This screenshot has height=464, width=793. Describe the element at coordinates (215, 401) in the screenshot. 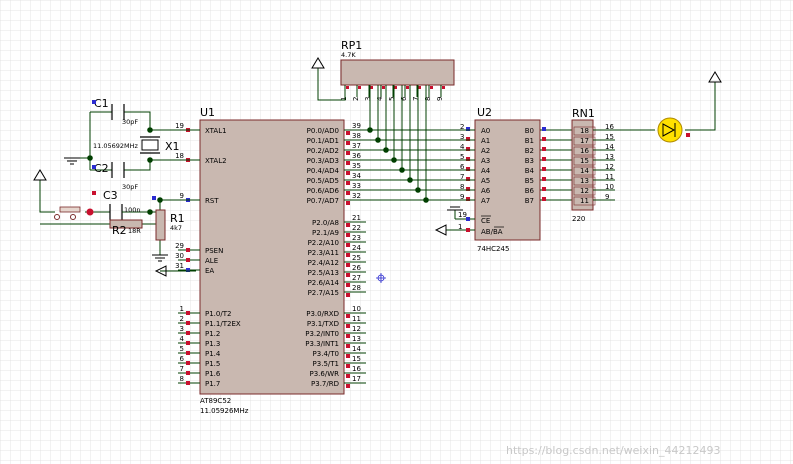

I see `u1-part-label: AT89C52` at that location.